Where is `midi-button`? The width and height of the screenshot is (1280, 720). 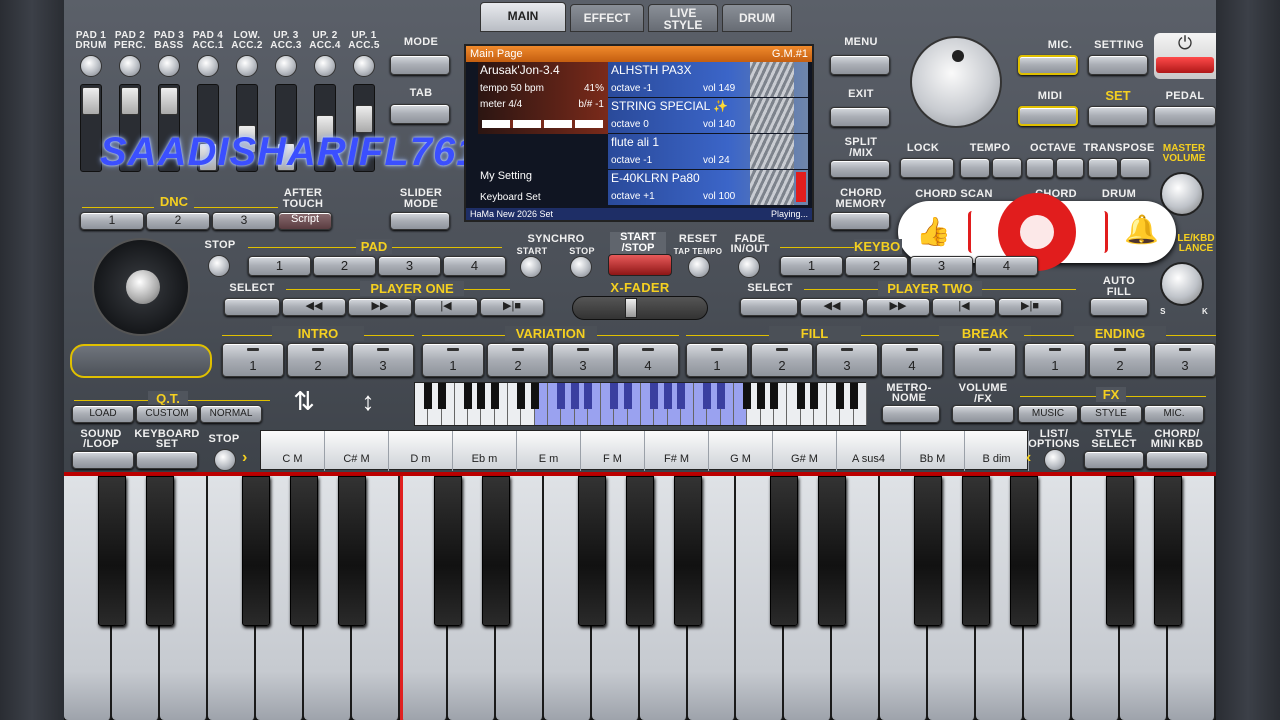 midi-button is located at coordinates (1048, 116).